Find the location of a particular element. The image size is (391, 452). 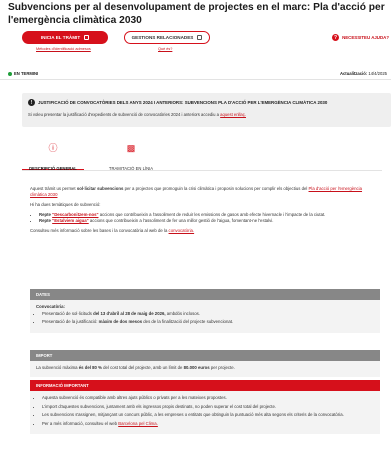

related-procedures-label: GESTIONS RELACIONADES is located at coordinates (162, 37).